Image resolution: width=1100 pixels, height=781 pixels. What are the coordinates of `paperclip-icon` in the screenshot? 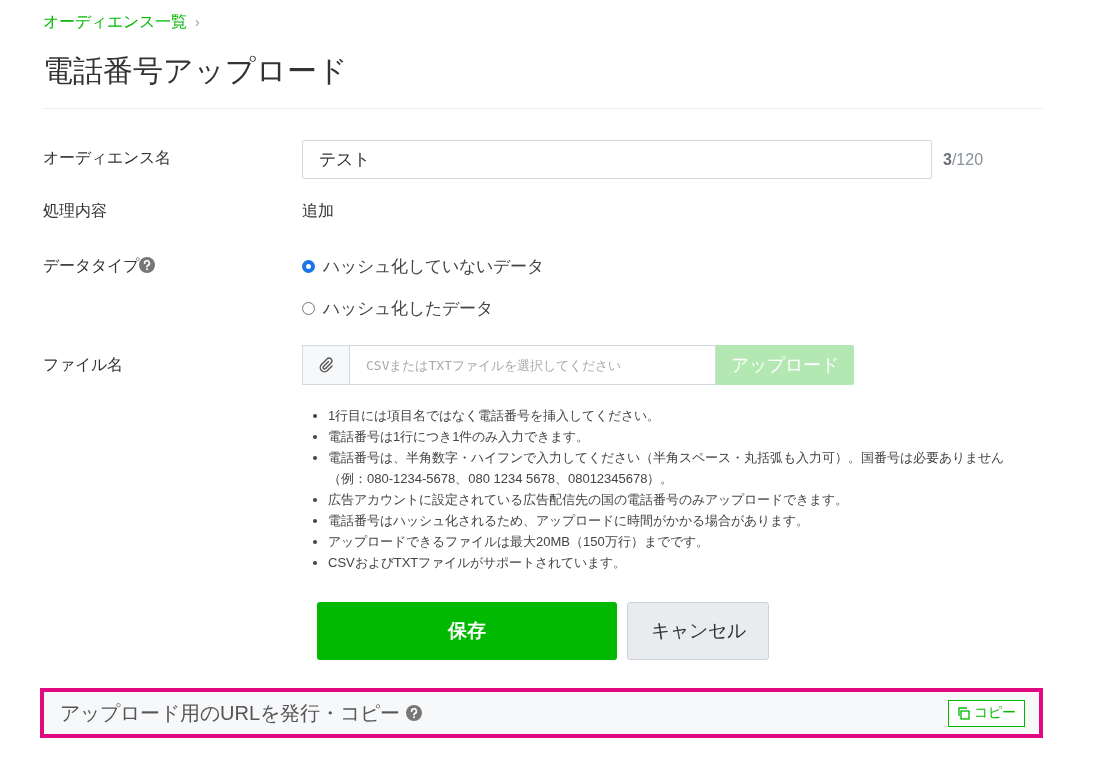 It's located at (326, 365).